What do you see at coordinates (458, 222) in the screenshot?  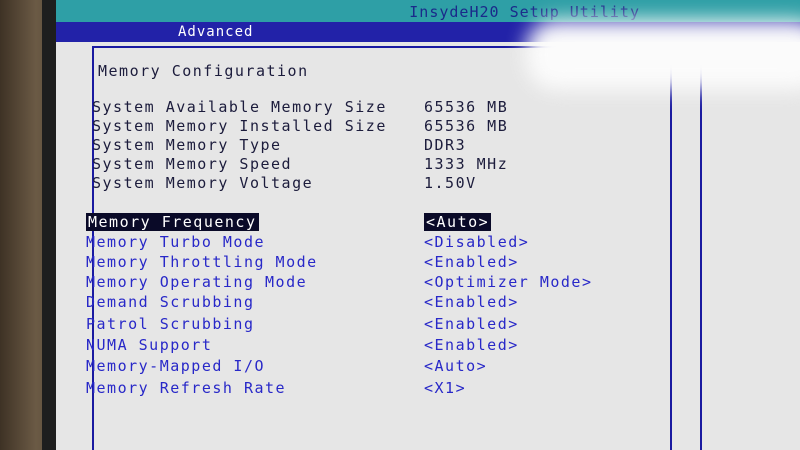 I see `setting-value-memory-frequency: <Auto>` at bounding box center [458, 222].